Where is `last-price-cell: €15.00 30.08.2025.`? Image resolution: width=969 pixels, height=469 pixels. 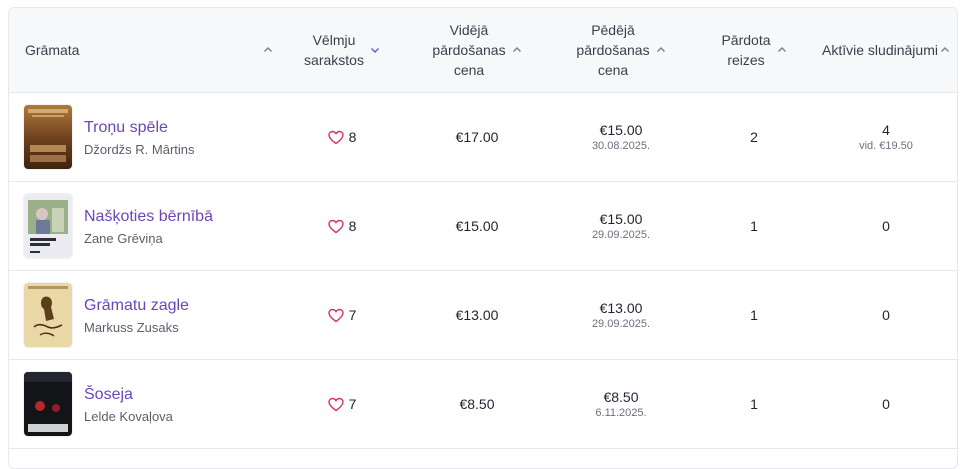
last-price-cell: €15.00 30.08.2025. is located at coordinates (621, 137).